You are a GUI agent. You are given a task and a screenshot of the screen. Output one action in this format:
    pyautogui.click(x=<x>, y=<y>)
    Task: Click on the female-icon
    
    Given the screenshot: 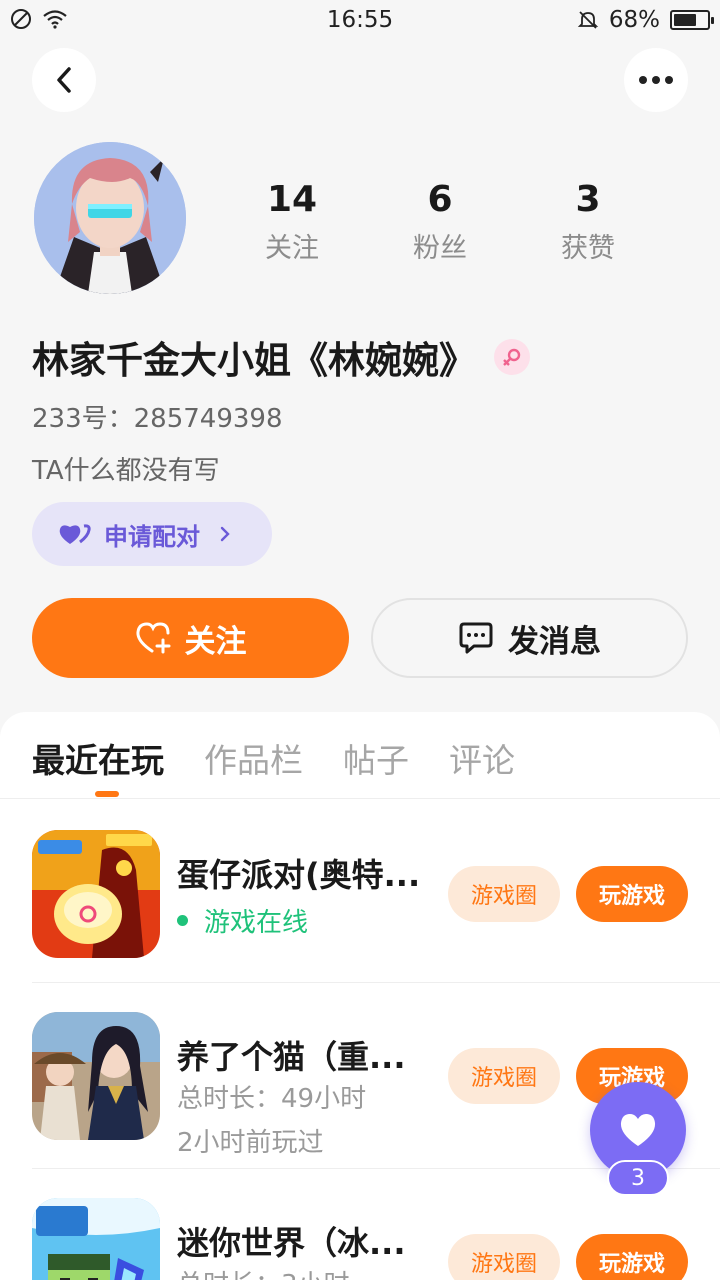 What is the action you would take?
    pyautogui.click(x=512, y=357)
    